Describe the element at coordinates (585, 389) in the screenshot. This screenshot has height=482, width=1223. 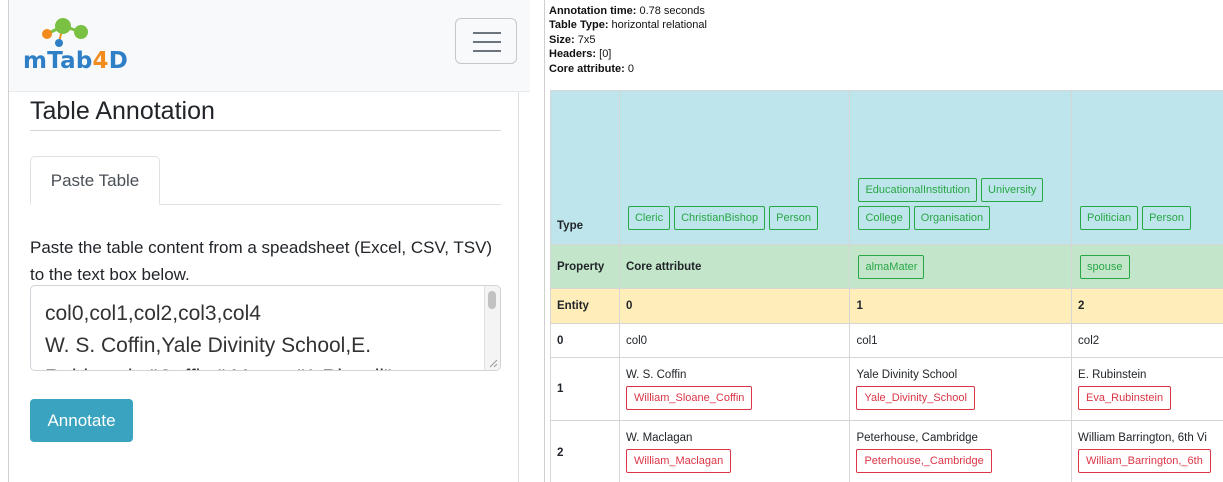
I see `row-index: 1` at that location.